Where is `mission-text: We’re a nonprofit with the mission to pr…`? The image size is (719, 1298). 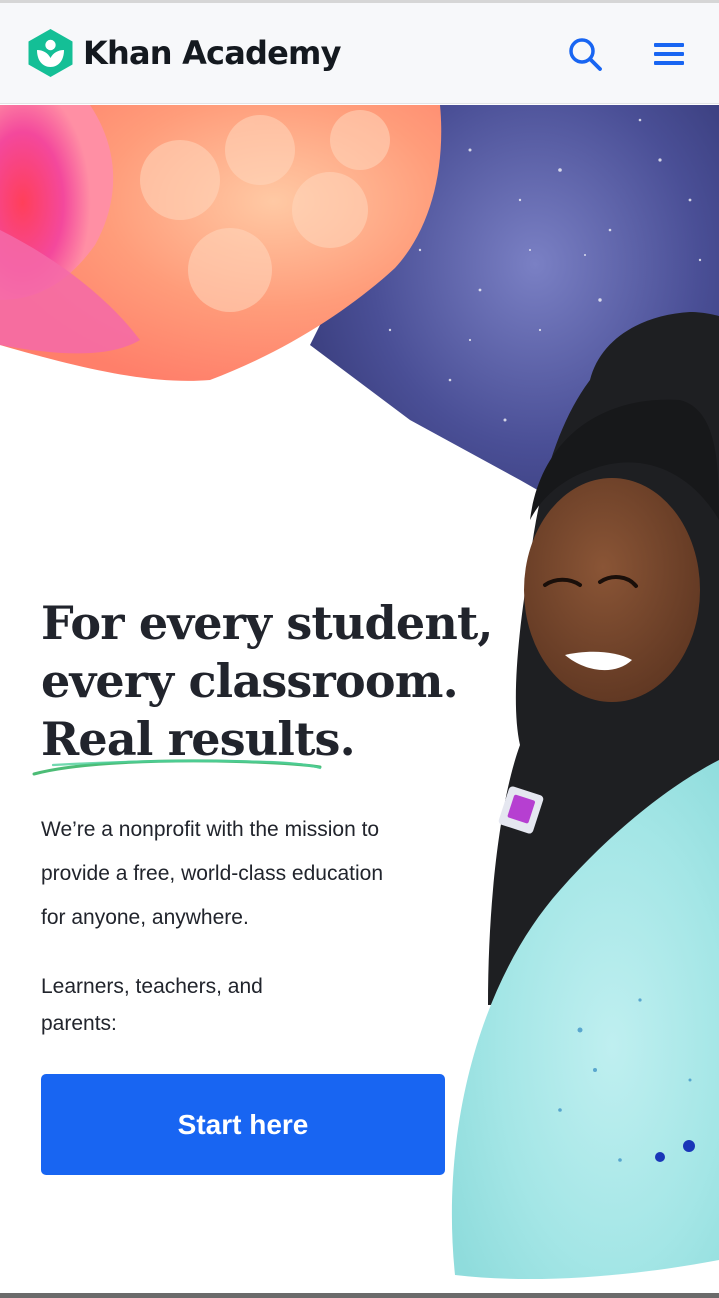 mission-text: We’re a nonprofit with the mission to pr… is located at coordinates (241, 874).